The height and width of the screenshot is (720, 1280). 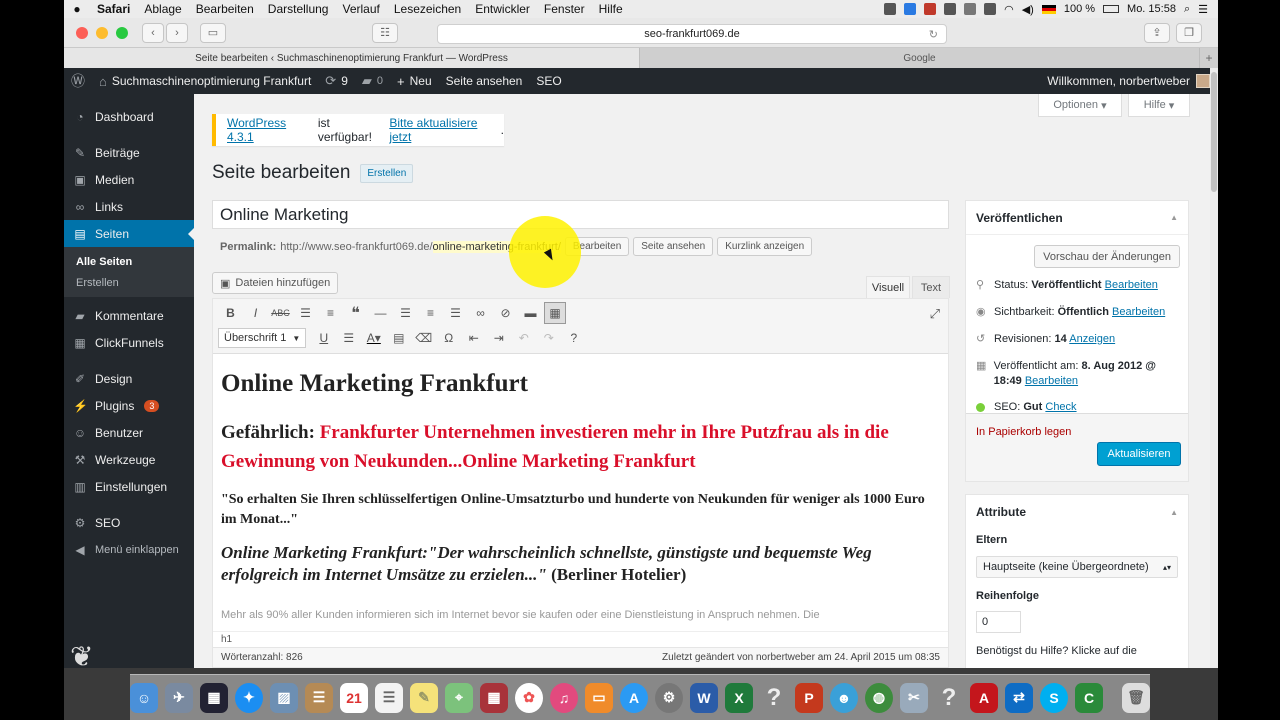 What do you see at coordinates (914, 697) in the screenshot?
I see `utilities-icon: ✂` at bounding box center [914, 697].